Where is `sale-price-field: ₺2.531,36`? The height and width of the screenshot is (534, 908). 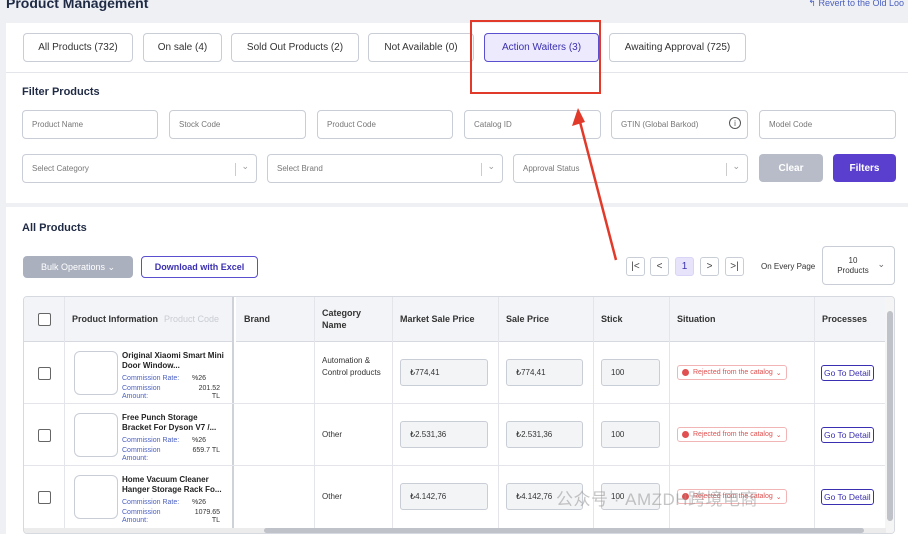 sale-price-field: ₺2.531,36 is located at coordinates (544, 434).